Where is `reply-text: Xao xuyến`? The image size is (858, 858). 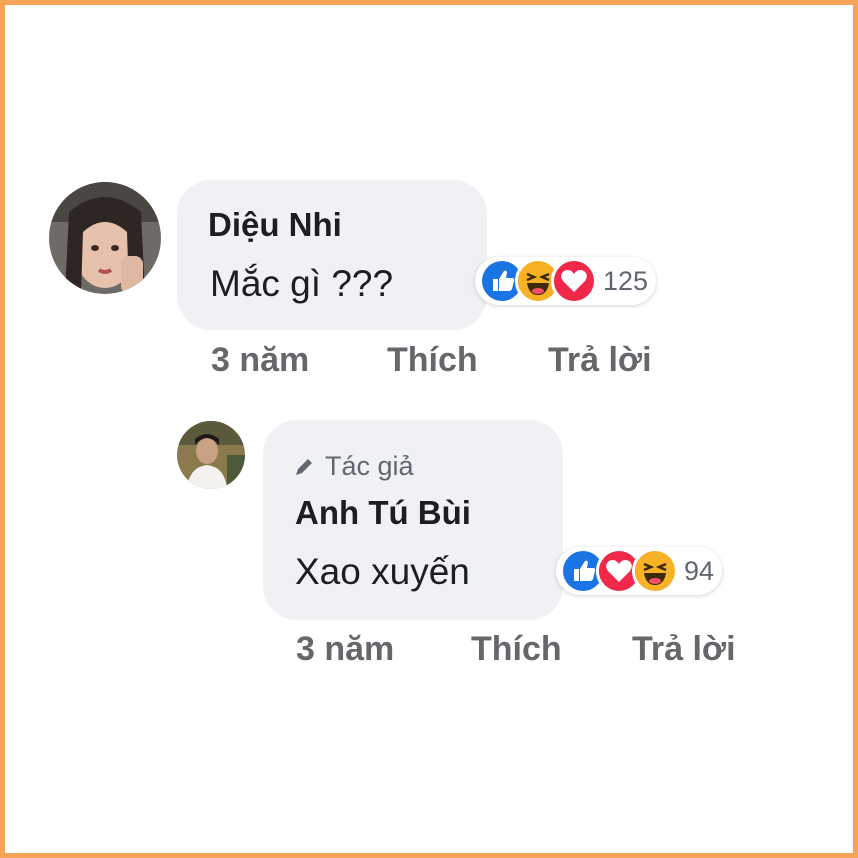
reply-text: Xao xuyến is located at coordinates (382, 571).